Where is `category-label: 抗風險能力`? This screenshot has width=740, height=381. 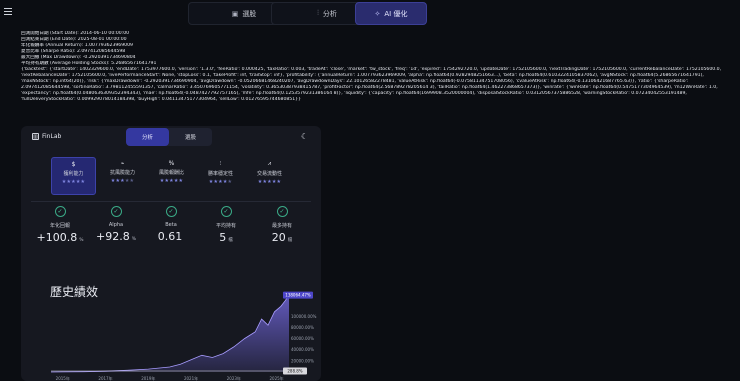 category-label: 抗風險能力 is located at coordinates (122, 173).